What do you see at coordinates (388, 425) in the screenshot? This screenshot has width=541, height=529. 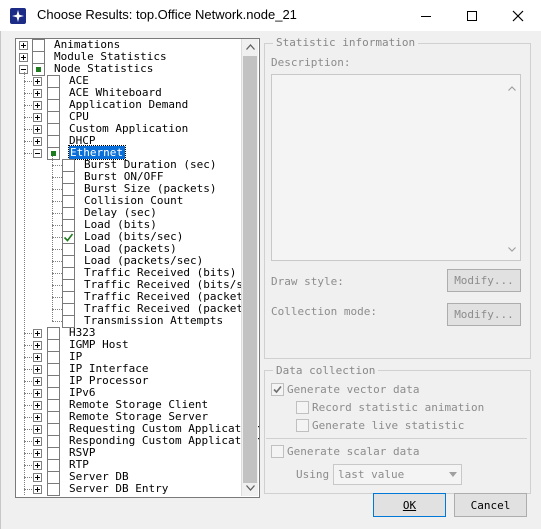 I see `generate-live-label: Generate live statistic` at bounding box center [388, 425].